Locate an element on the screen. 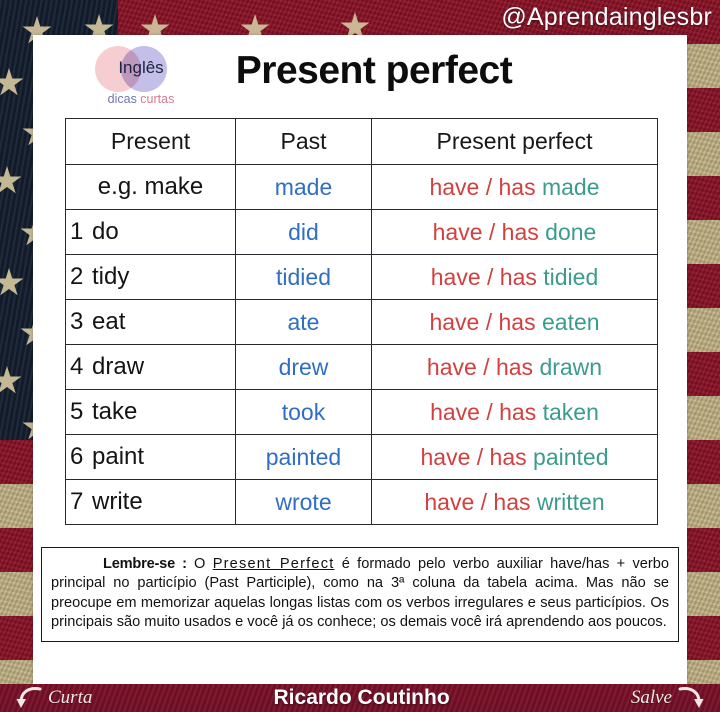 The image size is (720, 712). note-before-link: O is located at coordinates (199, 564).